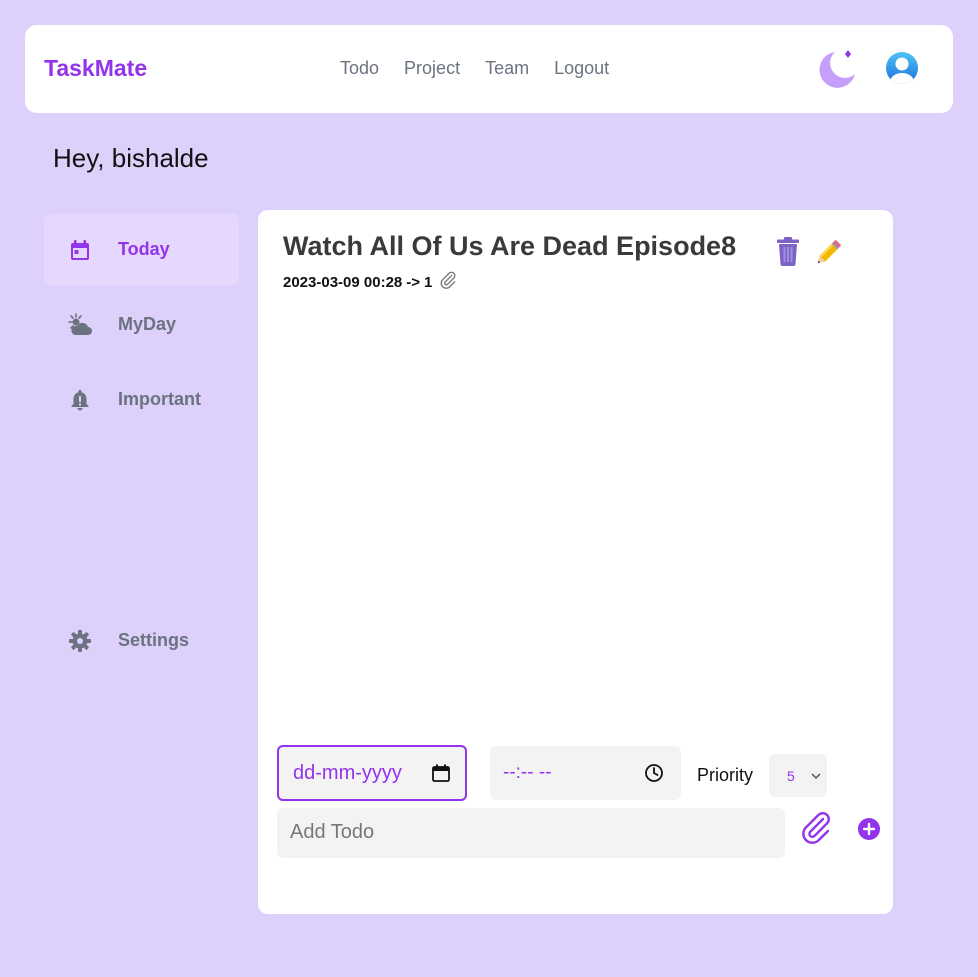 The image size is (978, 977). What do you see at coordinates (830, 251) in the screenshot?
I see `pencil-icon` at bounding box center [830, 251].